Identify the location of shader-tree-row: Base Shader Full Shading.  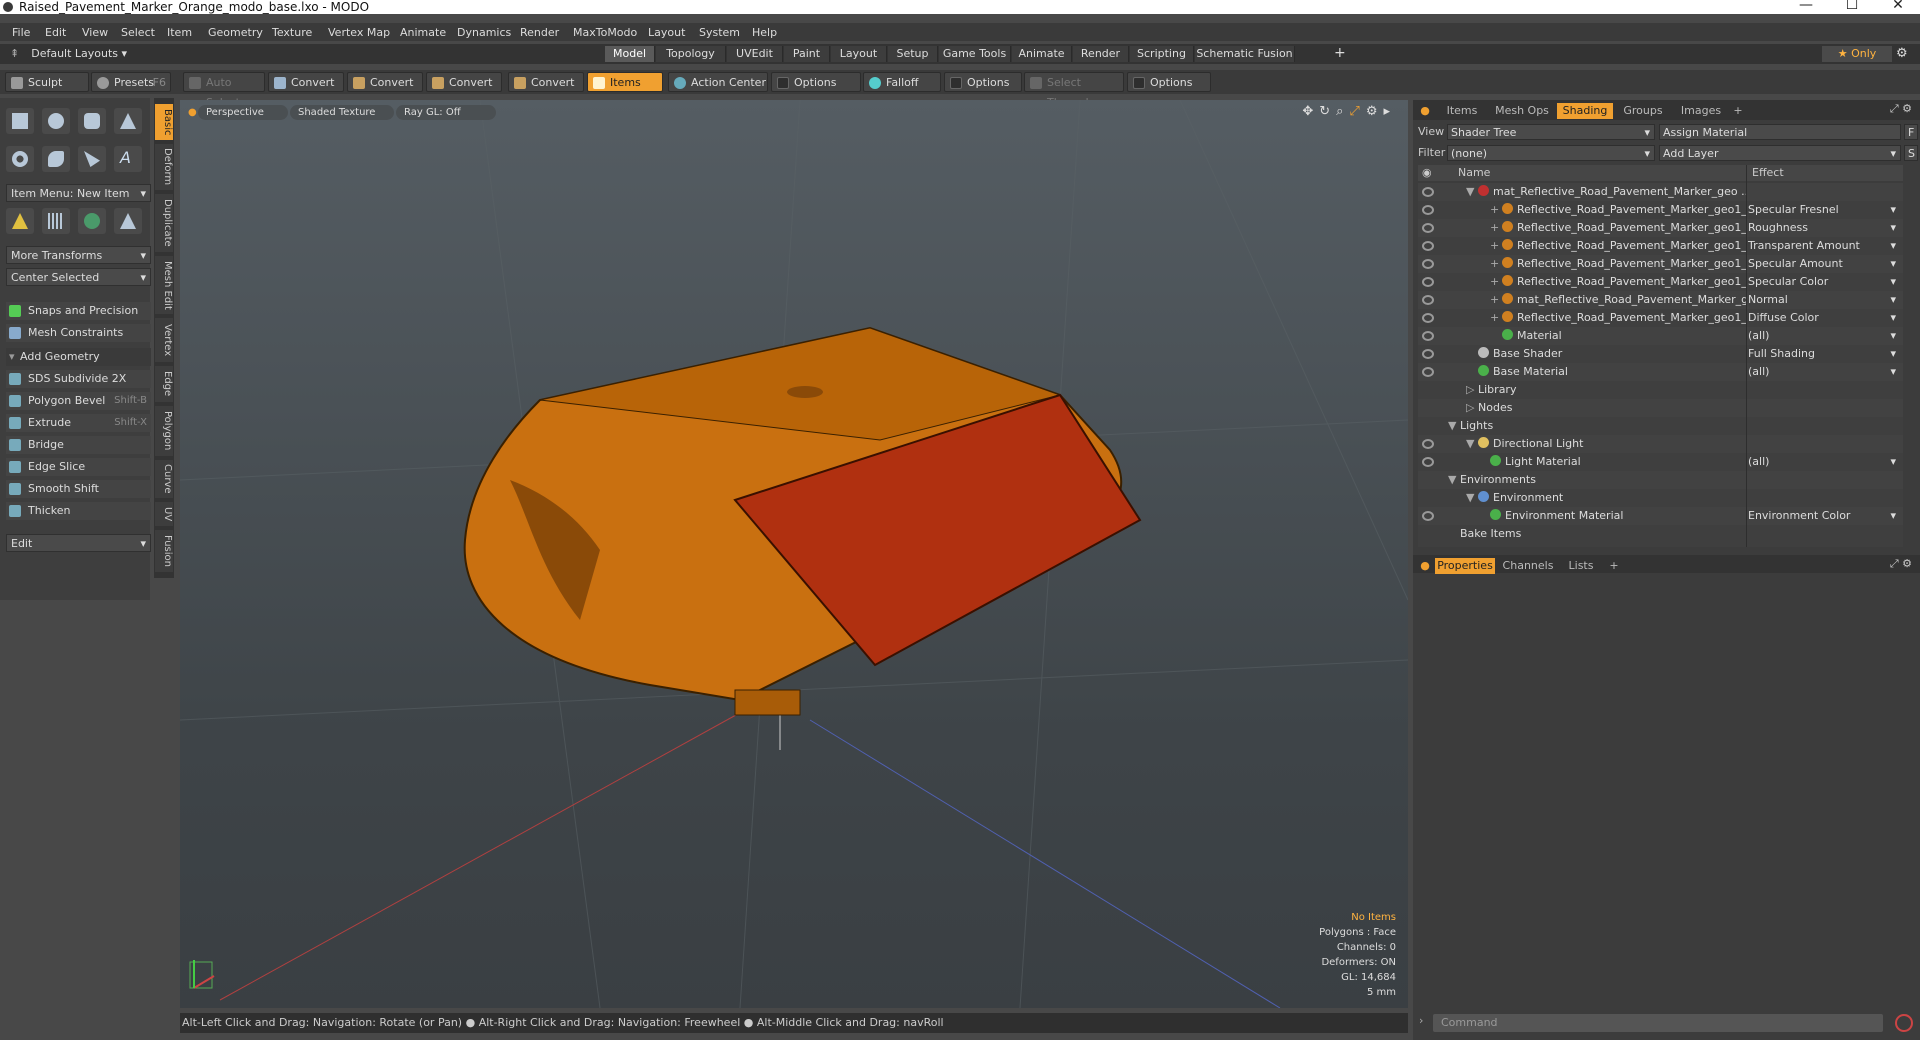
(1660, 354).